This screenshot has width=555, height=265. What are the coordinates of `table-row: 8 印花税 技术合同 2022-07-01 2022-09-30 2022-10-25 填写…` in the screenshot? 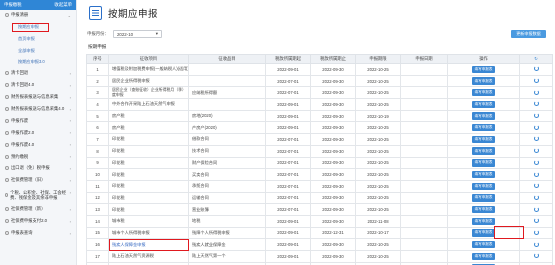 It's located at (319, 151).